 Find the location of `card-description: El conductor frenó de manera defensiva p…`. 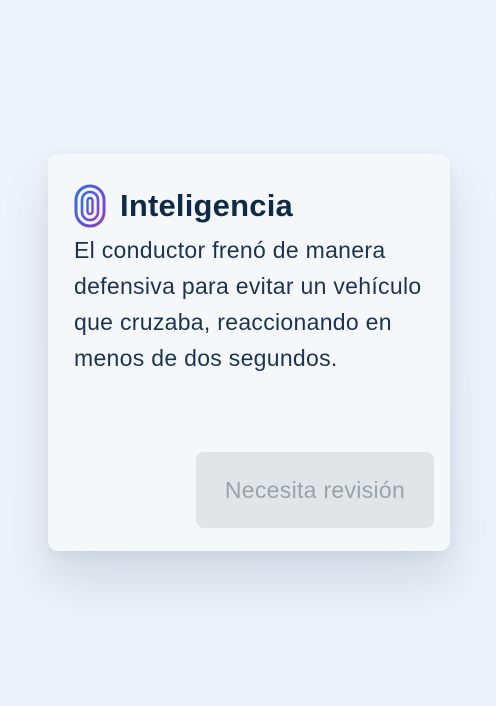

card-description: El conductor frenó de manera defensiva p… is located at coordinates (248, 304).